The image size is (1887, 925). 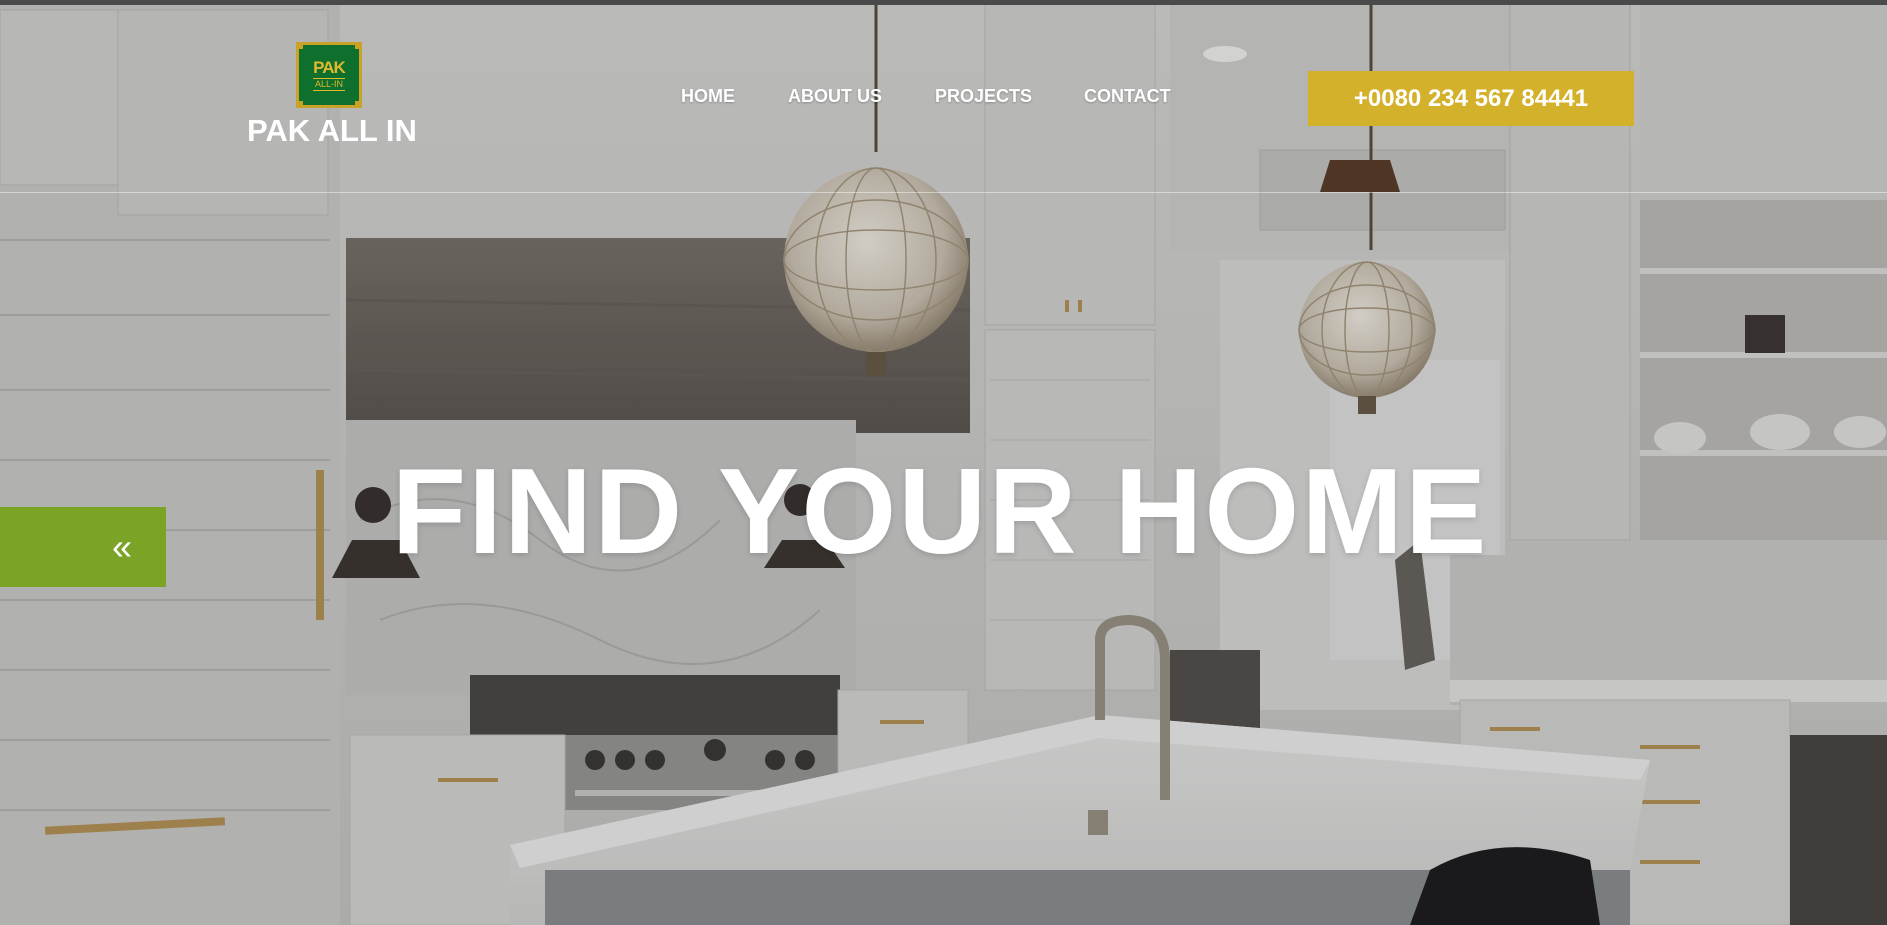 I want to click on nav-projects-link: PROJECTS, so click(x=983, y=96).